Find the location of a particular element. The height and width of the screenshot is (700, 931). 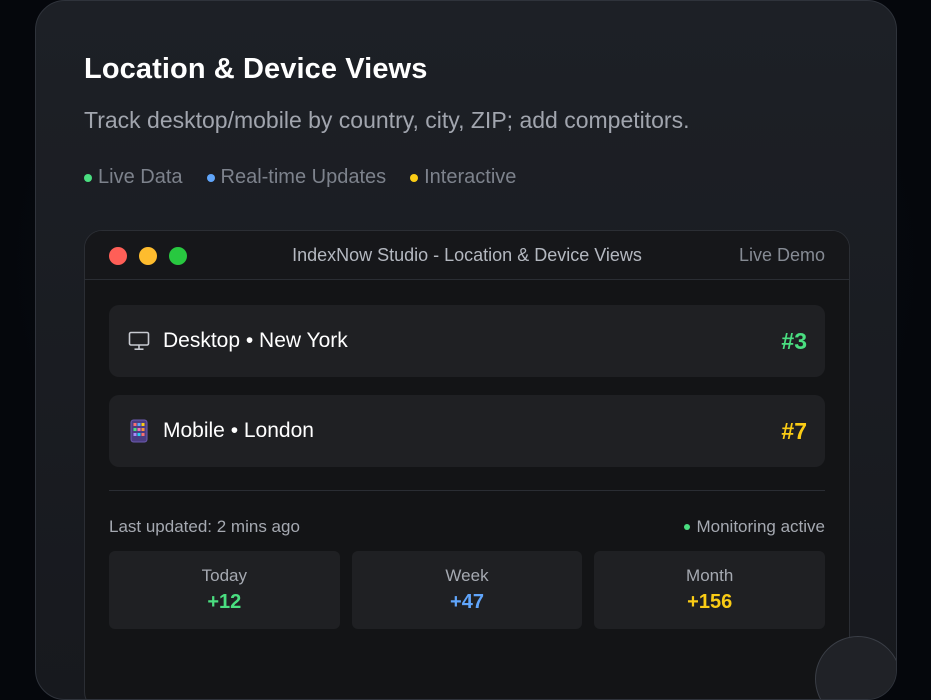

tag-label: Live Data is located at coordinates (140, 177).